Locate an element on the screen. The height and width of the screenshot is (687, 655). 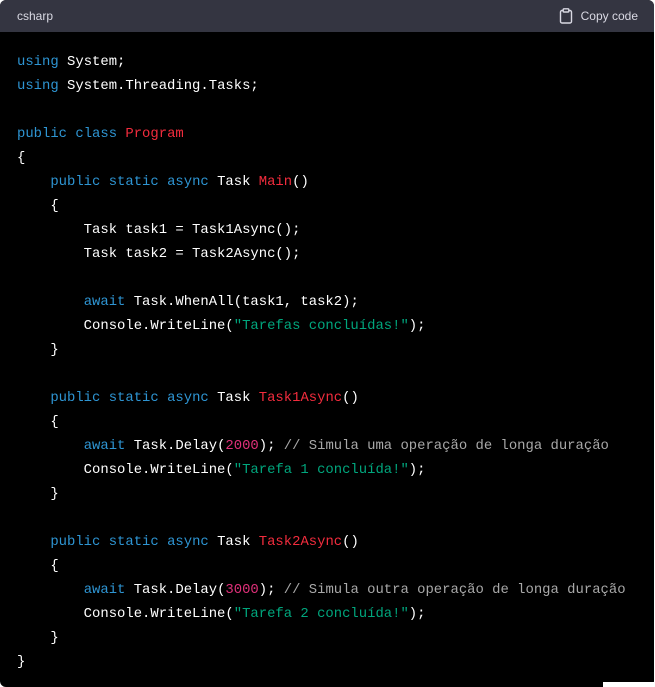
copy-code-button: Copy code is located at coordinates (598, 16).